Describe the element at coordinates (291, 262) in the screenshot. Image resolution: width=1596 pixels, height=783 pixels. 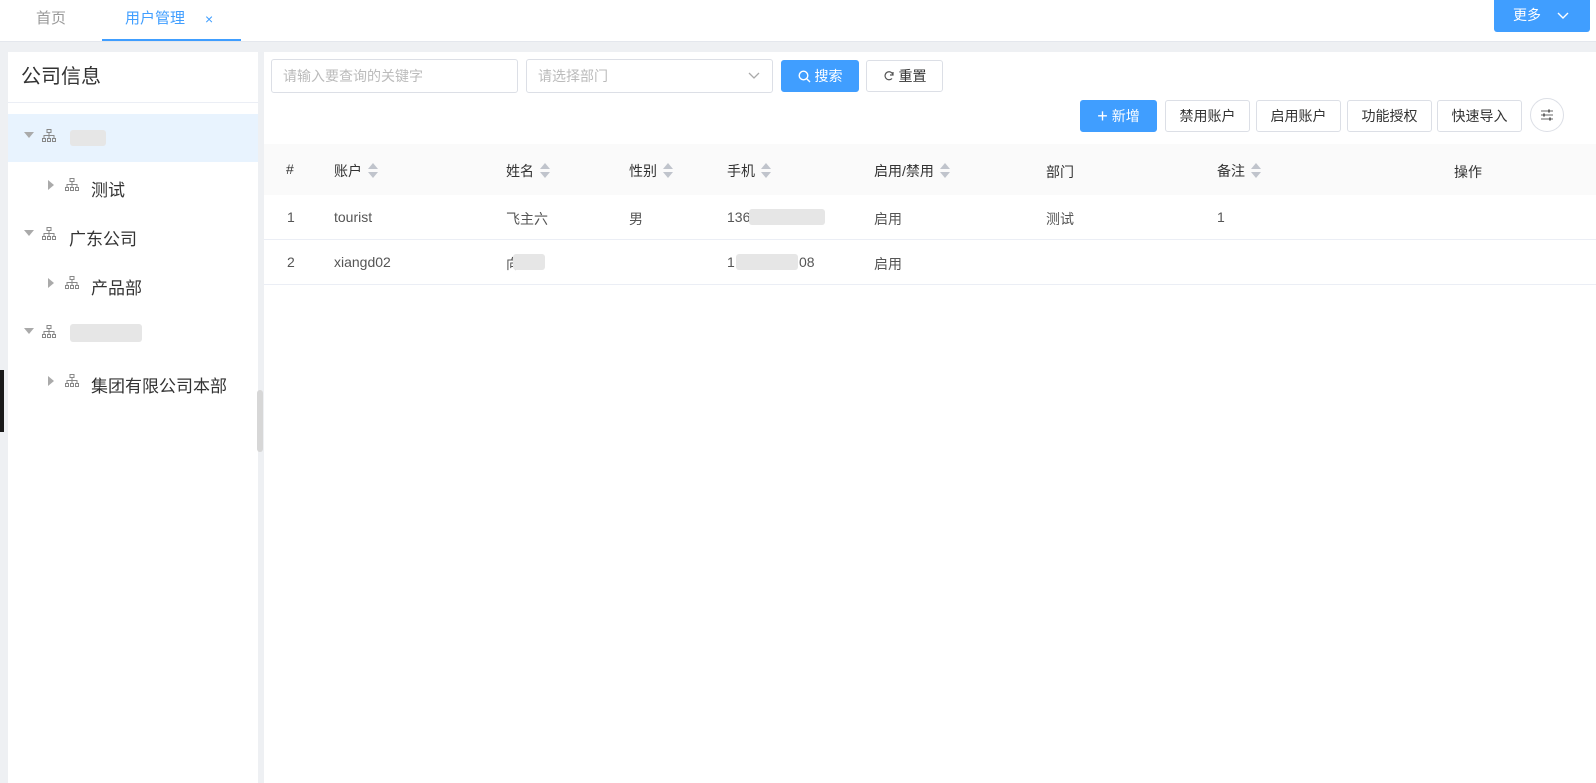
I see `cell-index: 2` at that location.